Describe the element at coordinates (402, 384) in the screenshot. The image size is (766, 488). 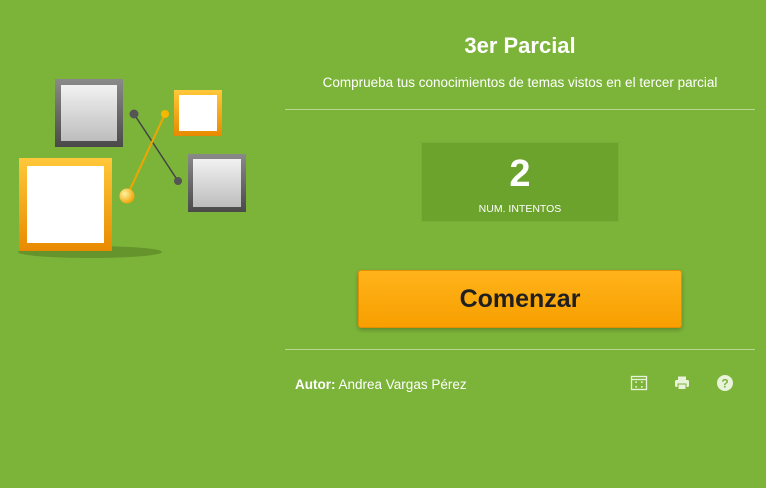
I see `author-name: Andrea Vargas Pérez` at that location.